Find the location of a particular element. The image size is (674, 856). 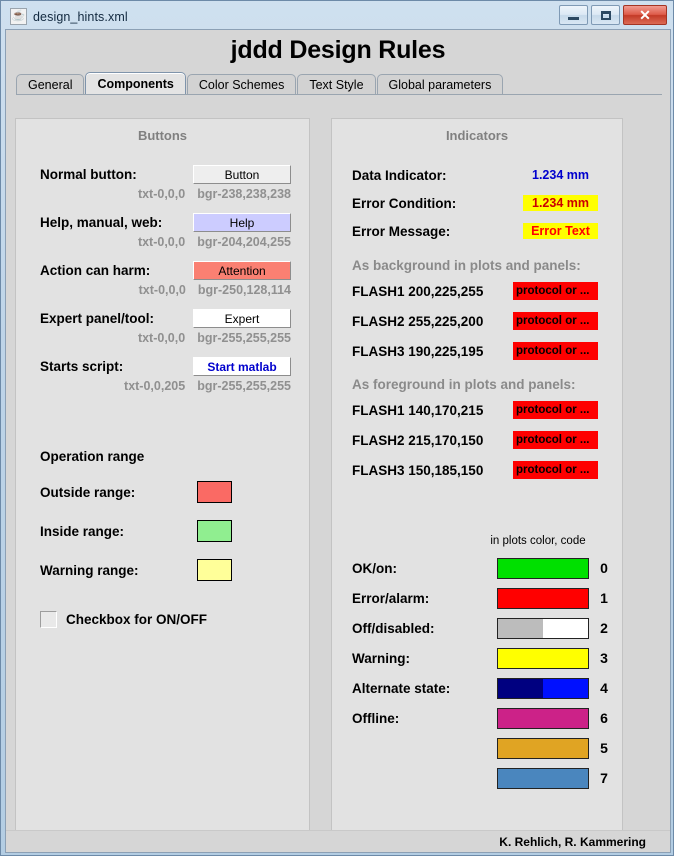

expert-txt-spec: txt-0,0,0 is located at coordinates (161, 338).